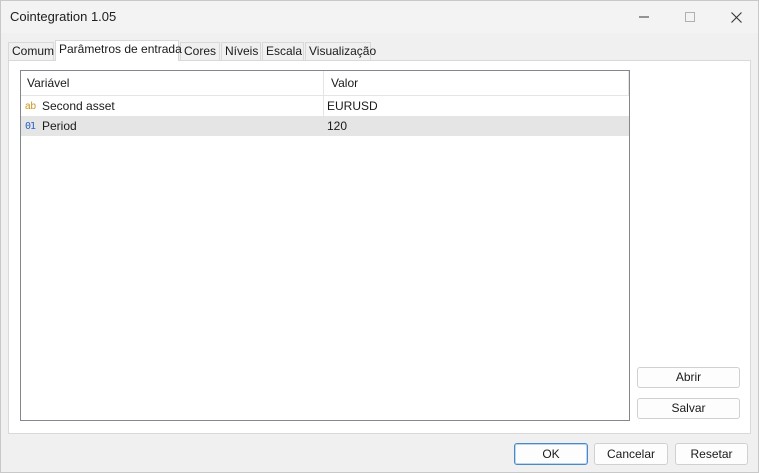  I want to click on value-cell: EURUSD, so click(476, 106).